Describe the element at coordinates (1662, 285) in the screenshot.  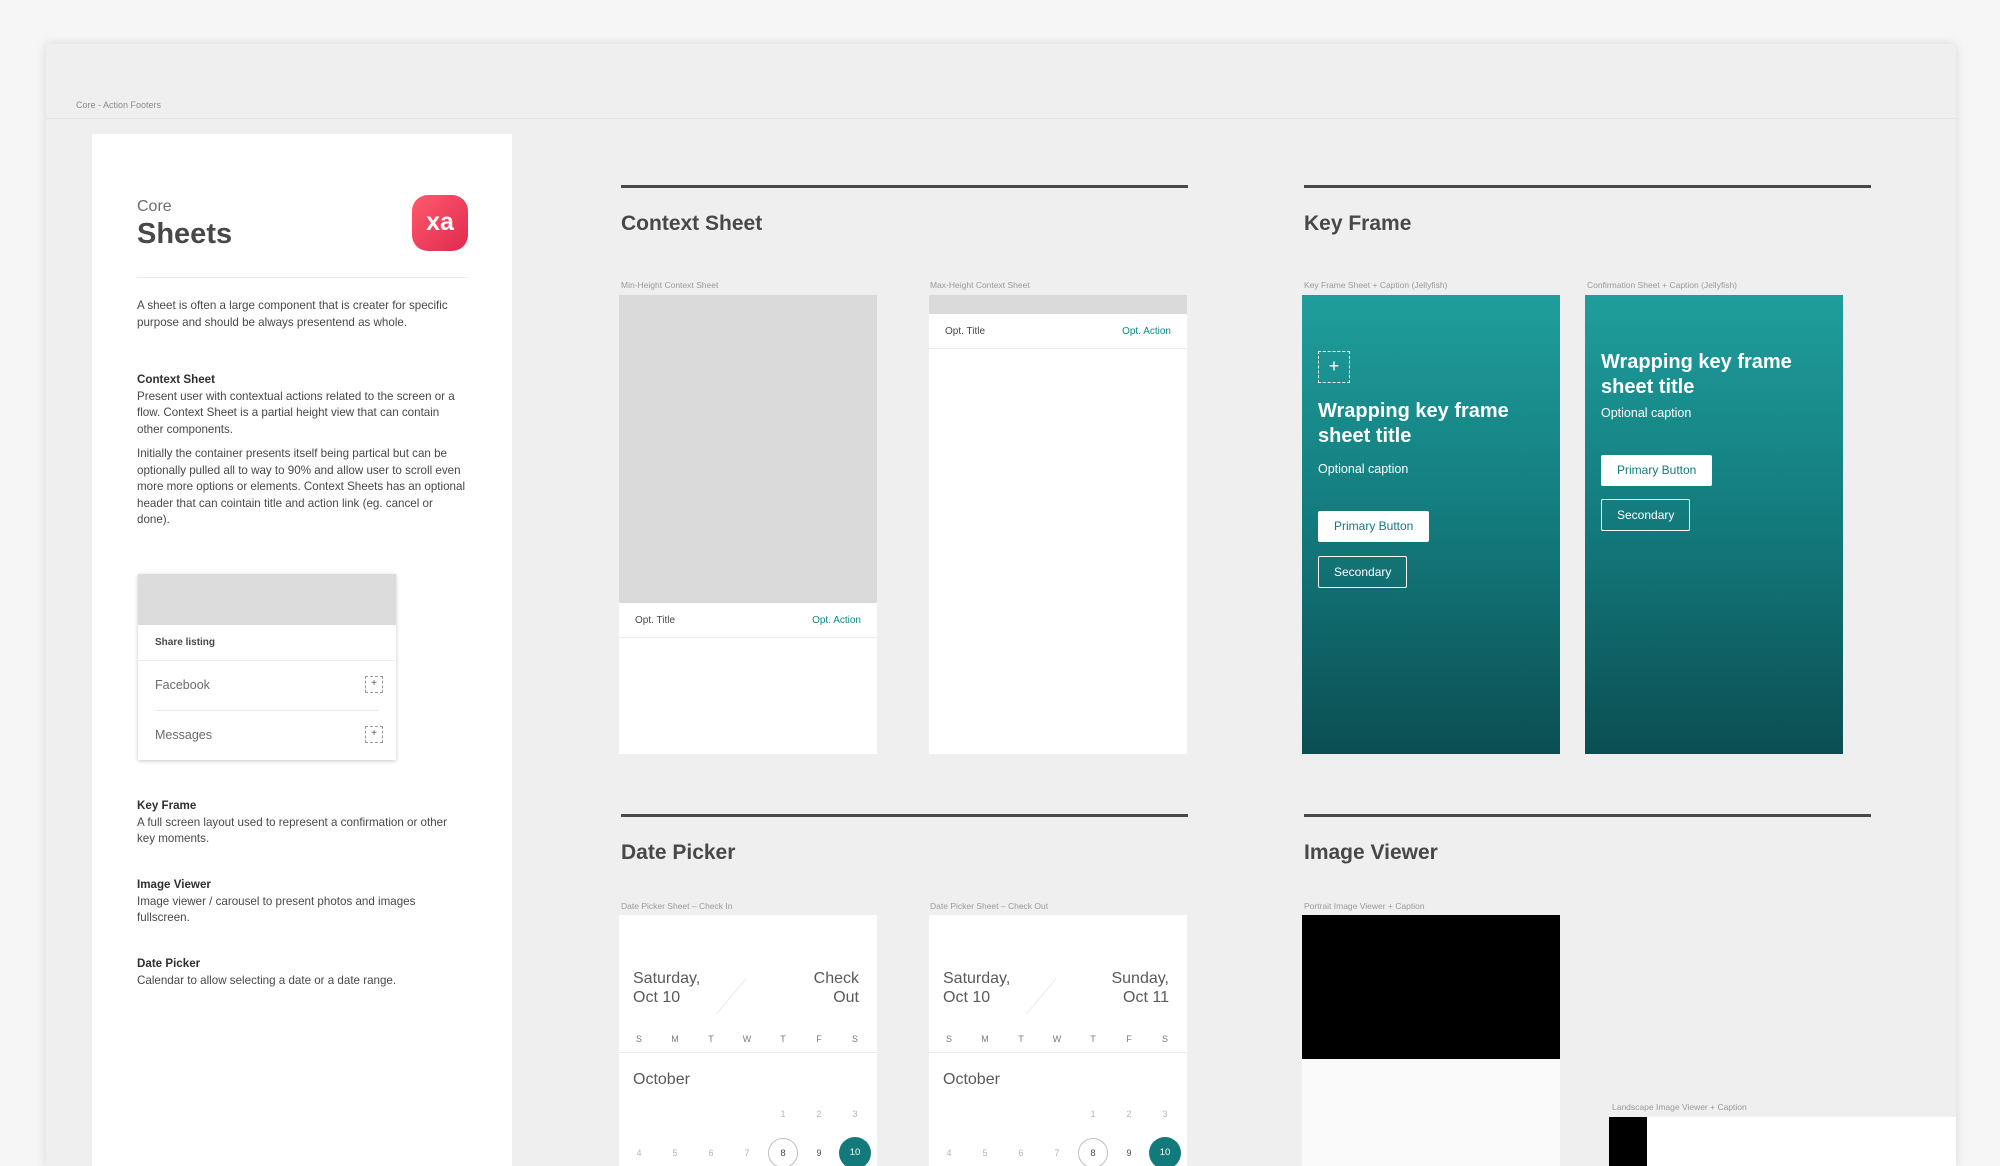
I see `key-frame-label-2: Confirmation Sheet + Caption (Jellyfish)` at that location.